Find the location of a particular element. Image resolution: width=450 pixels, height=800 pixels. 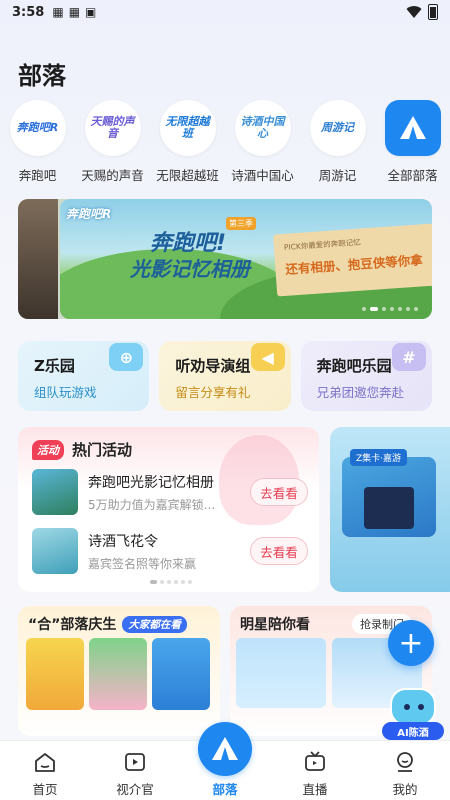

notification-icon: ▦ is located at coordinates (58, 12).